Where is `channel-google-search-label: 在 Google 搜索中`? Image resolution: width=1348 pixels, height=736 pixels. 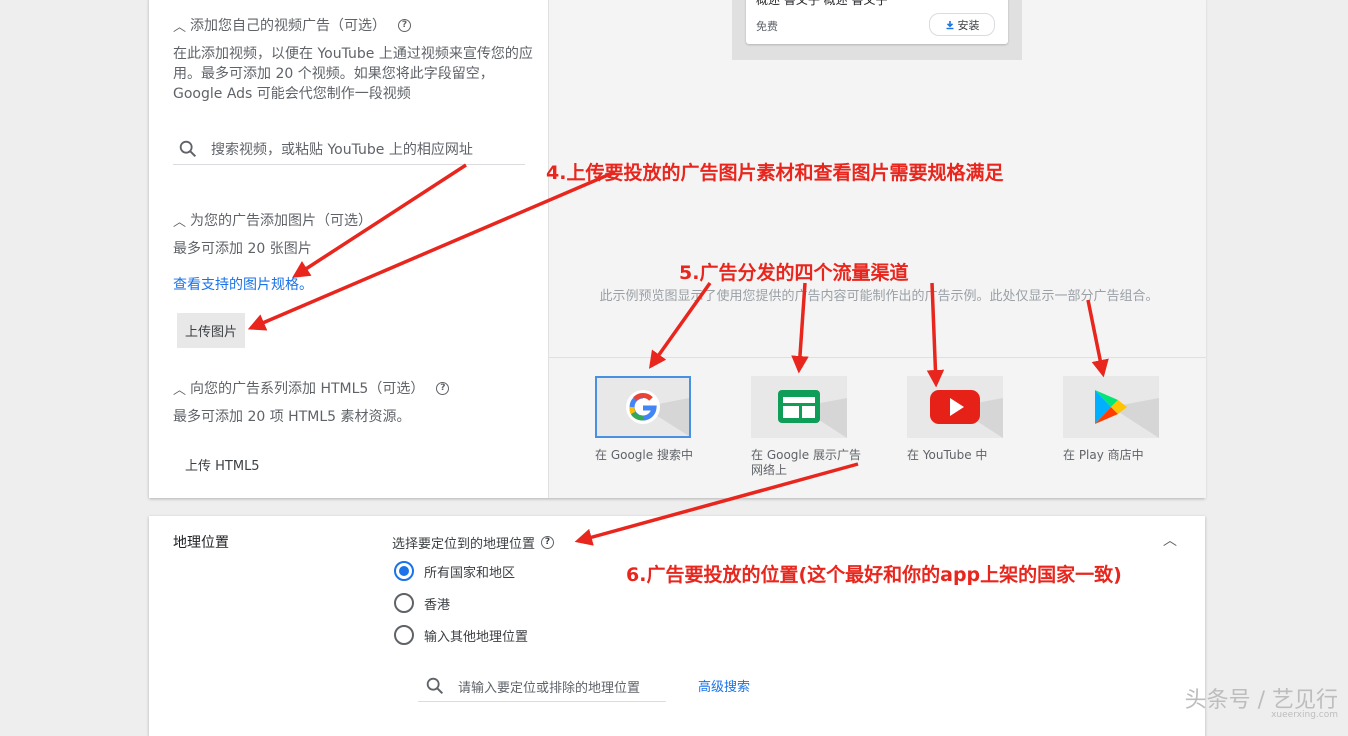
channel-google-search-label: 在 Google 搜索中 is located at coordinates (644, 455).